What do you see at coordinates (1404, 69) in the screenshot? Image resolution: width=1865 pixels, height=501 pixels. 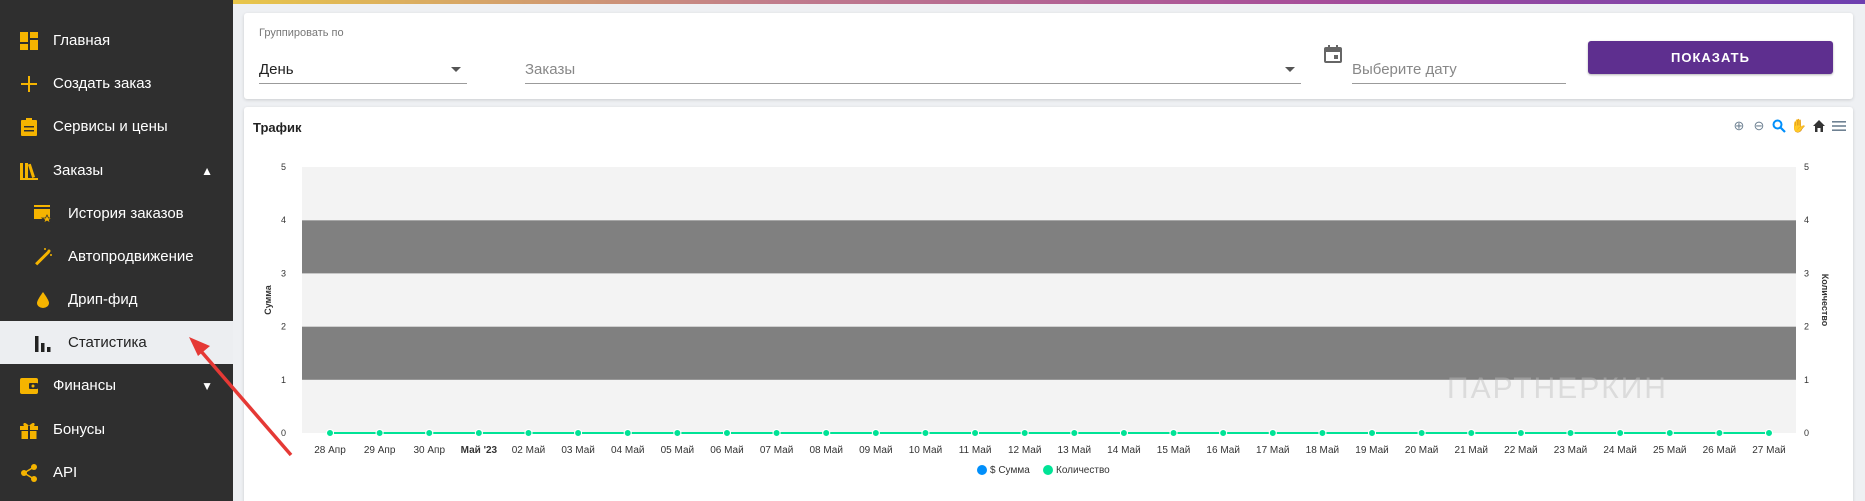 I see `date-placeholder: Выберите дату` at bounding box center [1404, 69].